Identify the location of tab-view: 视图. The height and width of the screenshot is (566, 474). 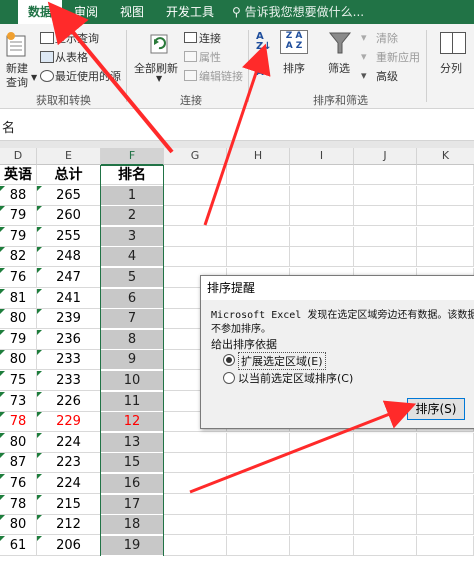
(132, 12).